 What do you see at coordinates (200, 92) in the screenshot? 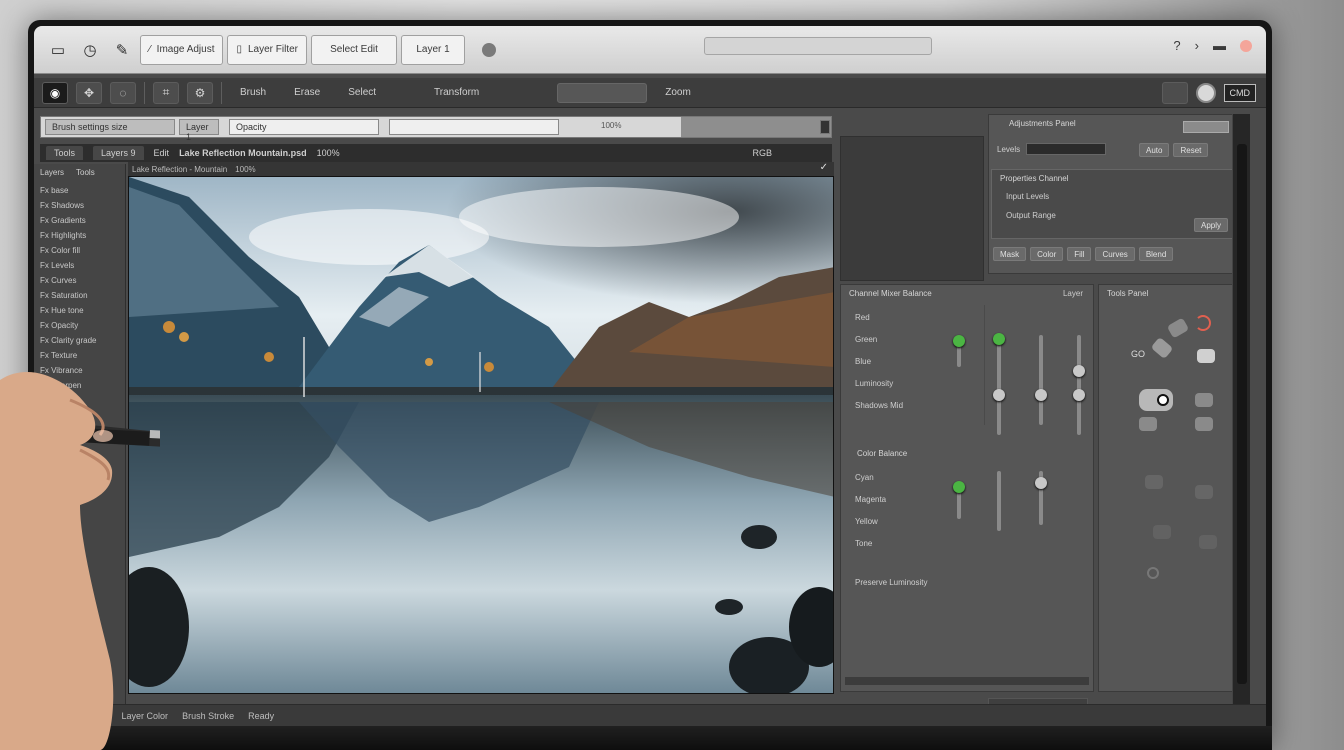
I see `gear-icon: ⚙` at bounding box center [200, 92].